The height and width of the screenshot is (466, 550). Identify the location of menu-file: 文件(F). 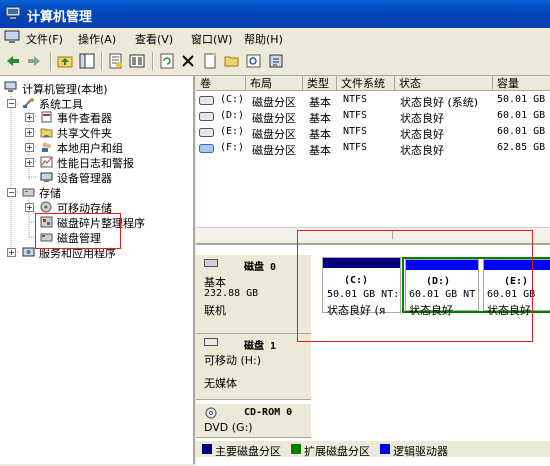
(44, 39).